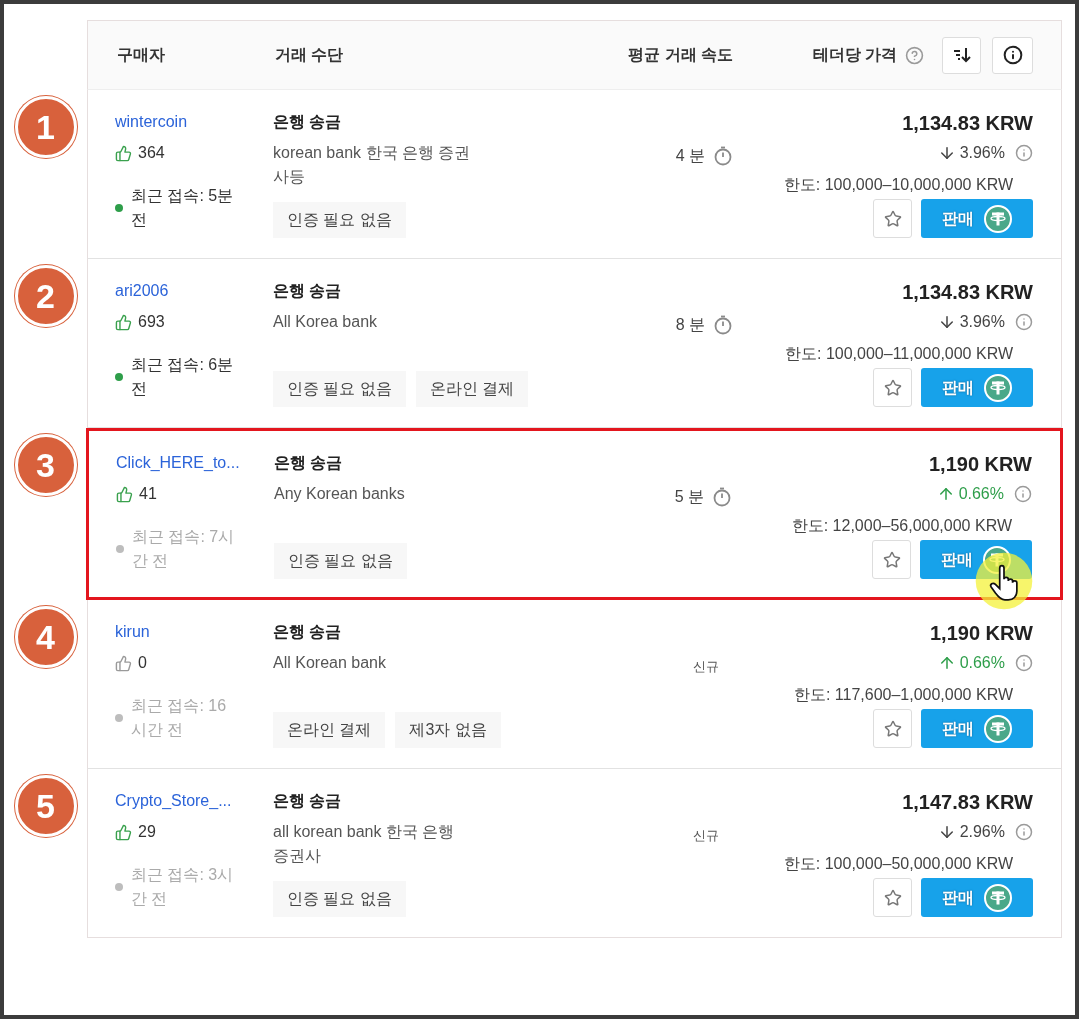  I want to click on last-seen-text: 최근 접속: 5분 전, so click(183, 208).